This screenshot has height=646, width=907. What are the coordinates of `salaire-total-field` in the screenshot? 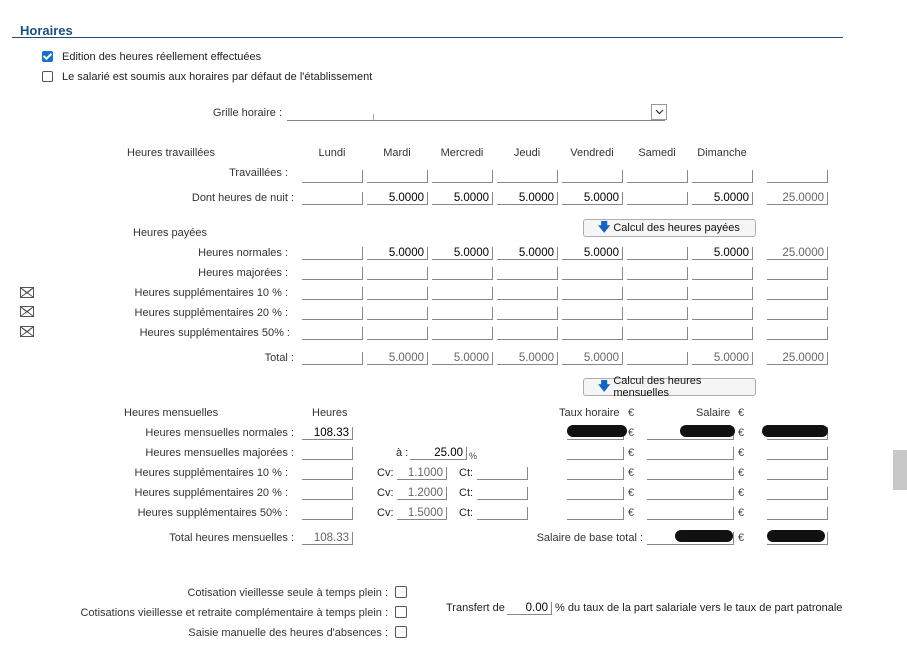 It's located at (797, 493).